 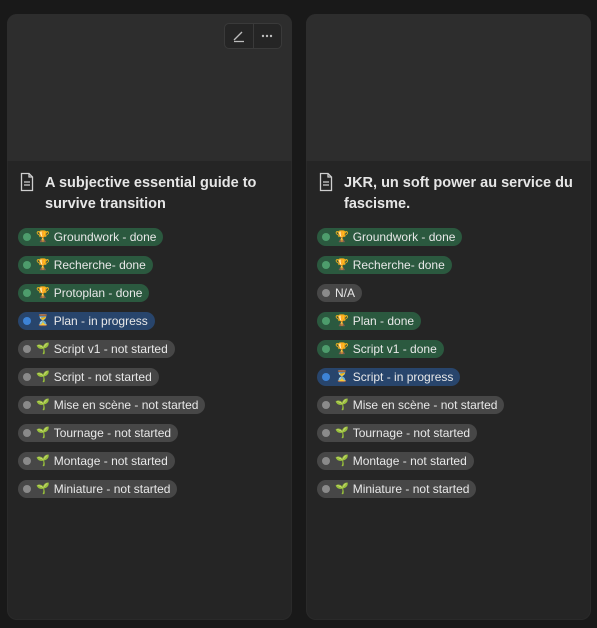 What do you see at coordinates (96, 349) in the screenshot?
I see `status-tag: 🌱 Script v1 - not started` at bounding box center [96, 349].